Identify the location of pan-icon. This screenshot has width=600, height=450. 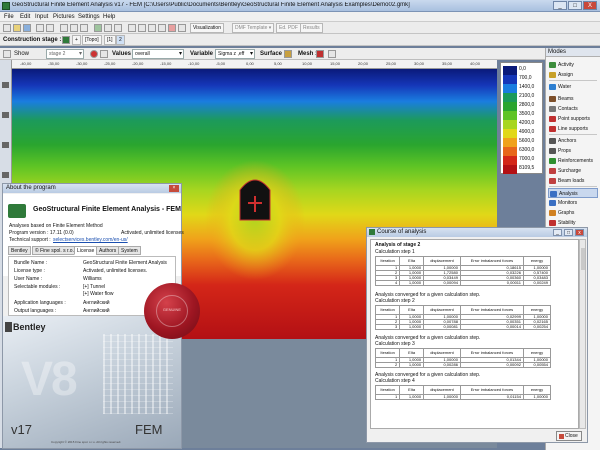
(132, 28).